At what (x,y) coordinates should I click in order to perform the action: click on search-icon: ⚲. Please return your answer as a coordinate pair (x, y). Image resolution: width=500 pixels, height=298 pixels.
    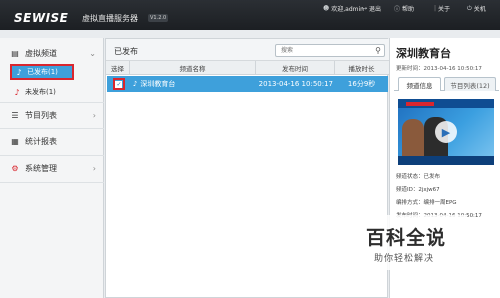
    Looking at the image, I should click on (378, 50).